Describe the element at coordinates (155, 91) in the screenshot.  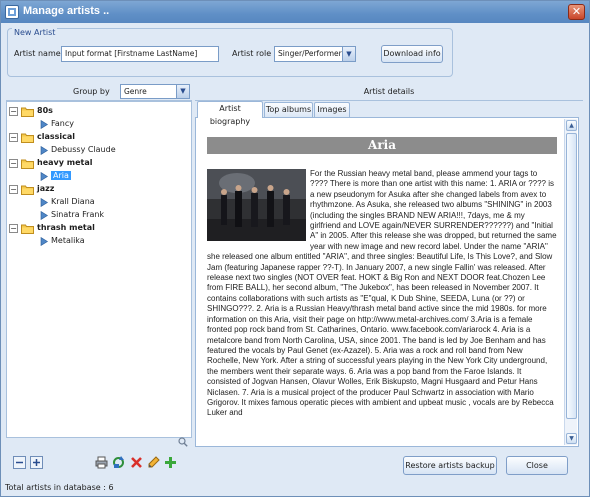
I see `group-by-select: Genre ▼` at that location.